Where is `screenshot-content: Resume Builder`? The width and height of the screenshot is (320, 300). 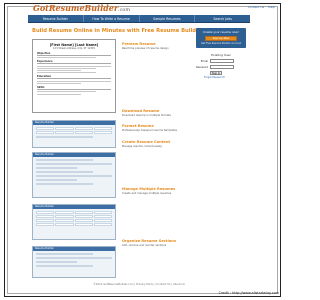 screenshot-content: Resume Builder is located at coordinates (74, 175).